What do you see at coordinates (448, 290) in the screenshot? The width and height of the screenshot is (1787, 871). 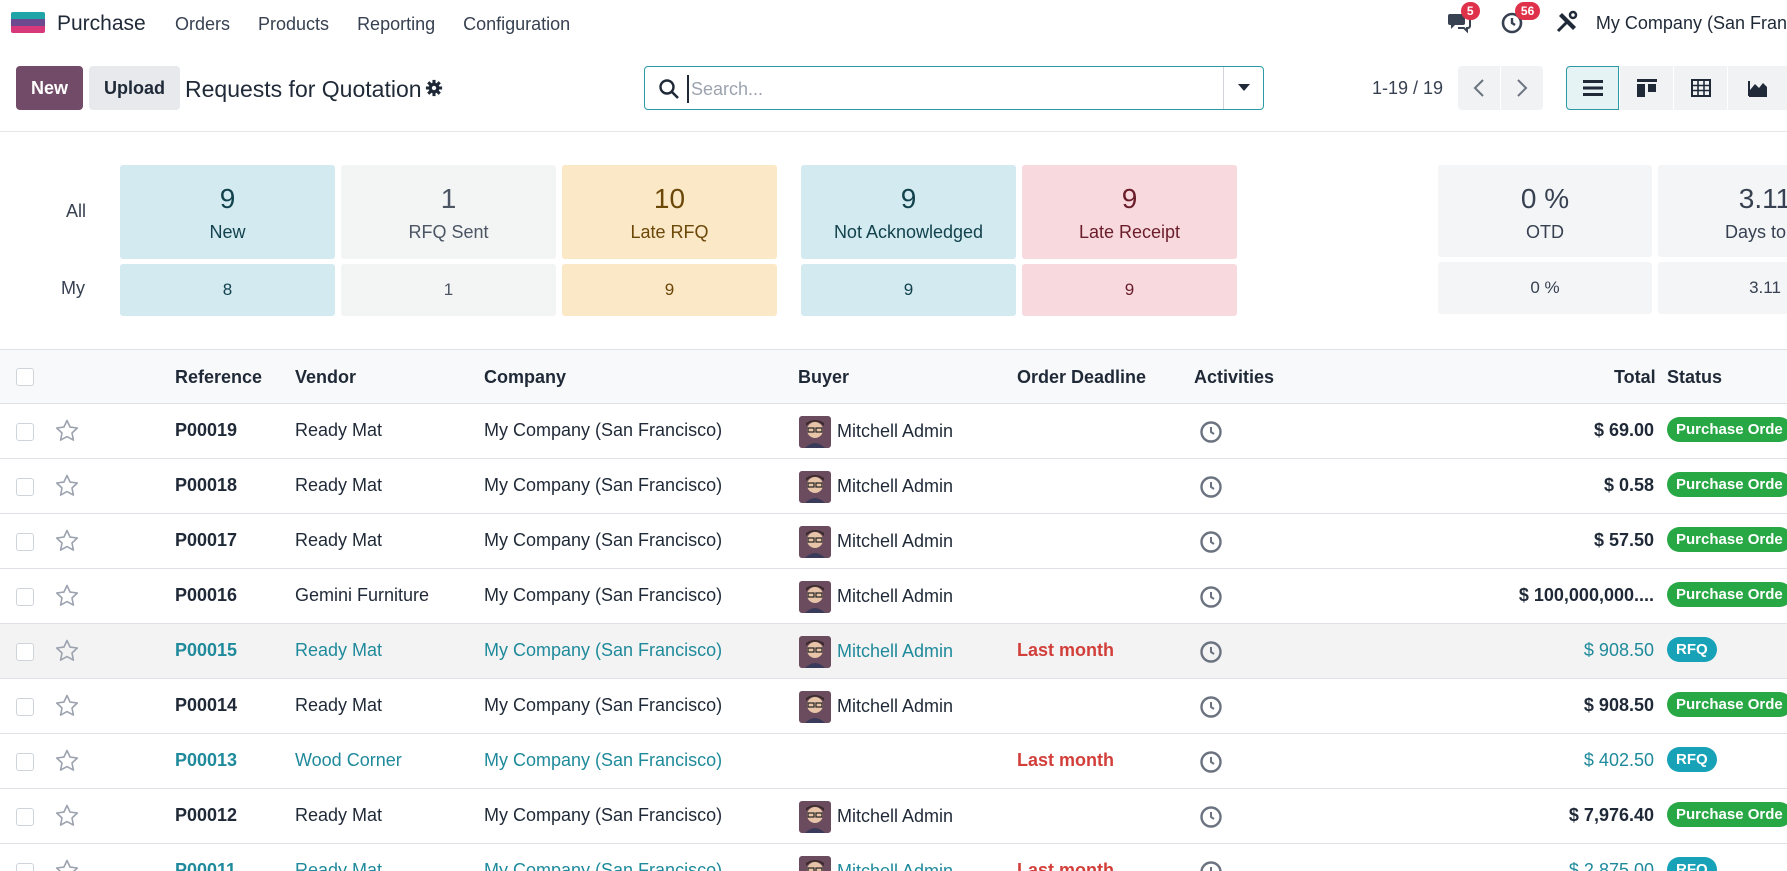 I see `my-rfq-sent-count: 1` at bounding box center [448, 290].